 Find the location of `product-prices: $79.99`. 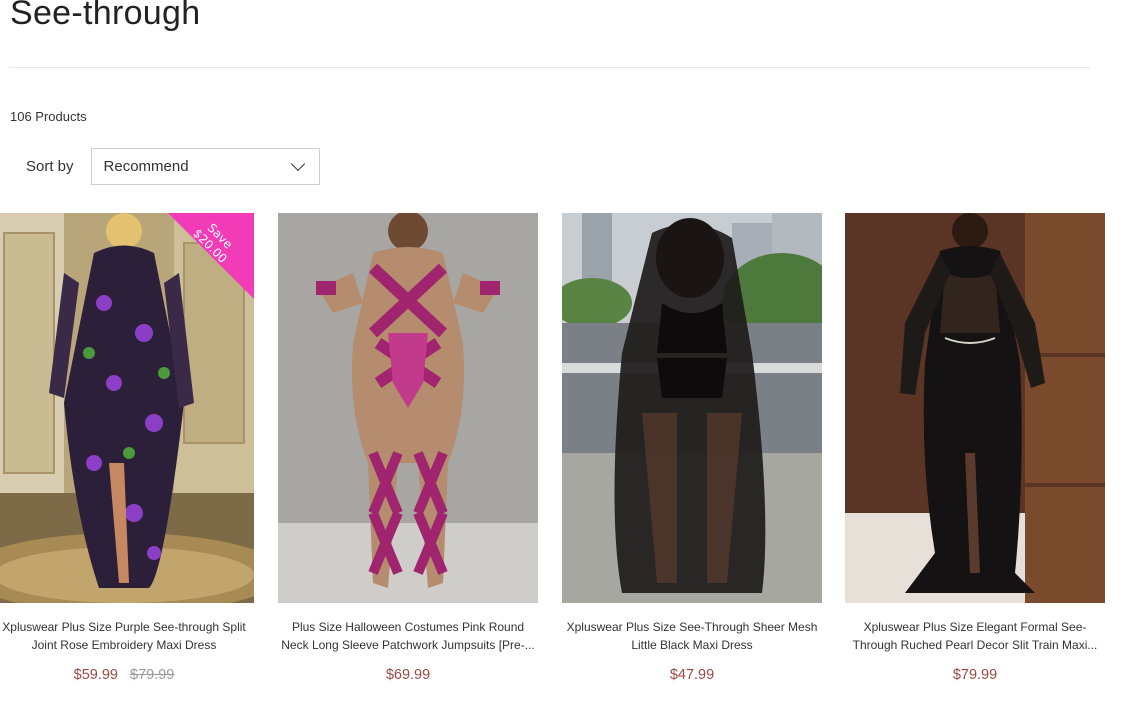

product-prices: $79.99 is located at coordinates (975, 675).